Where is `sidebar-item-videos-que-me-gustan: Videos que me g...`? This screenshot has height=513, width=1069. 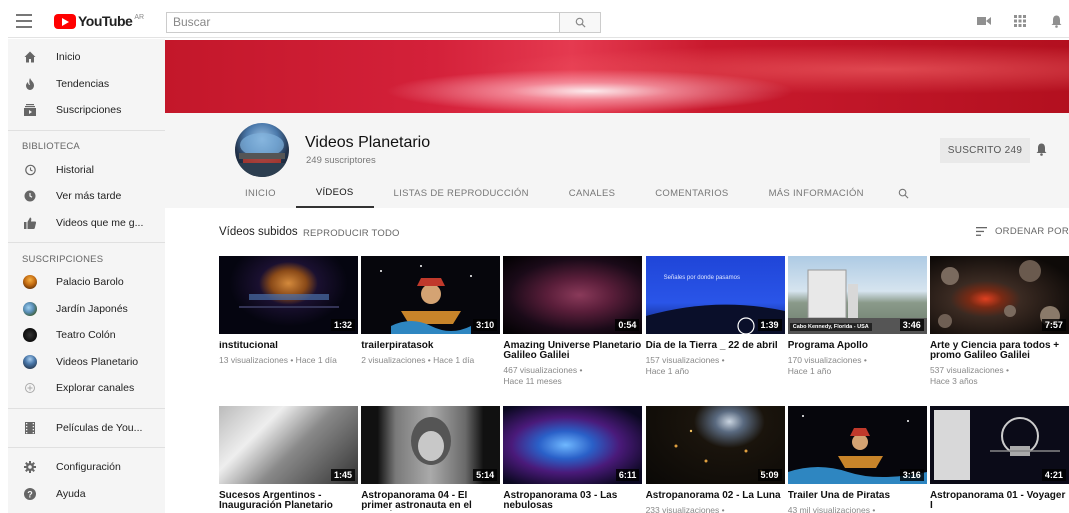
sidebar-item-videos-que-me-gustan: Videos que me g... is located at coordinates (86, 223).